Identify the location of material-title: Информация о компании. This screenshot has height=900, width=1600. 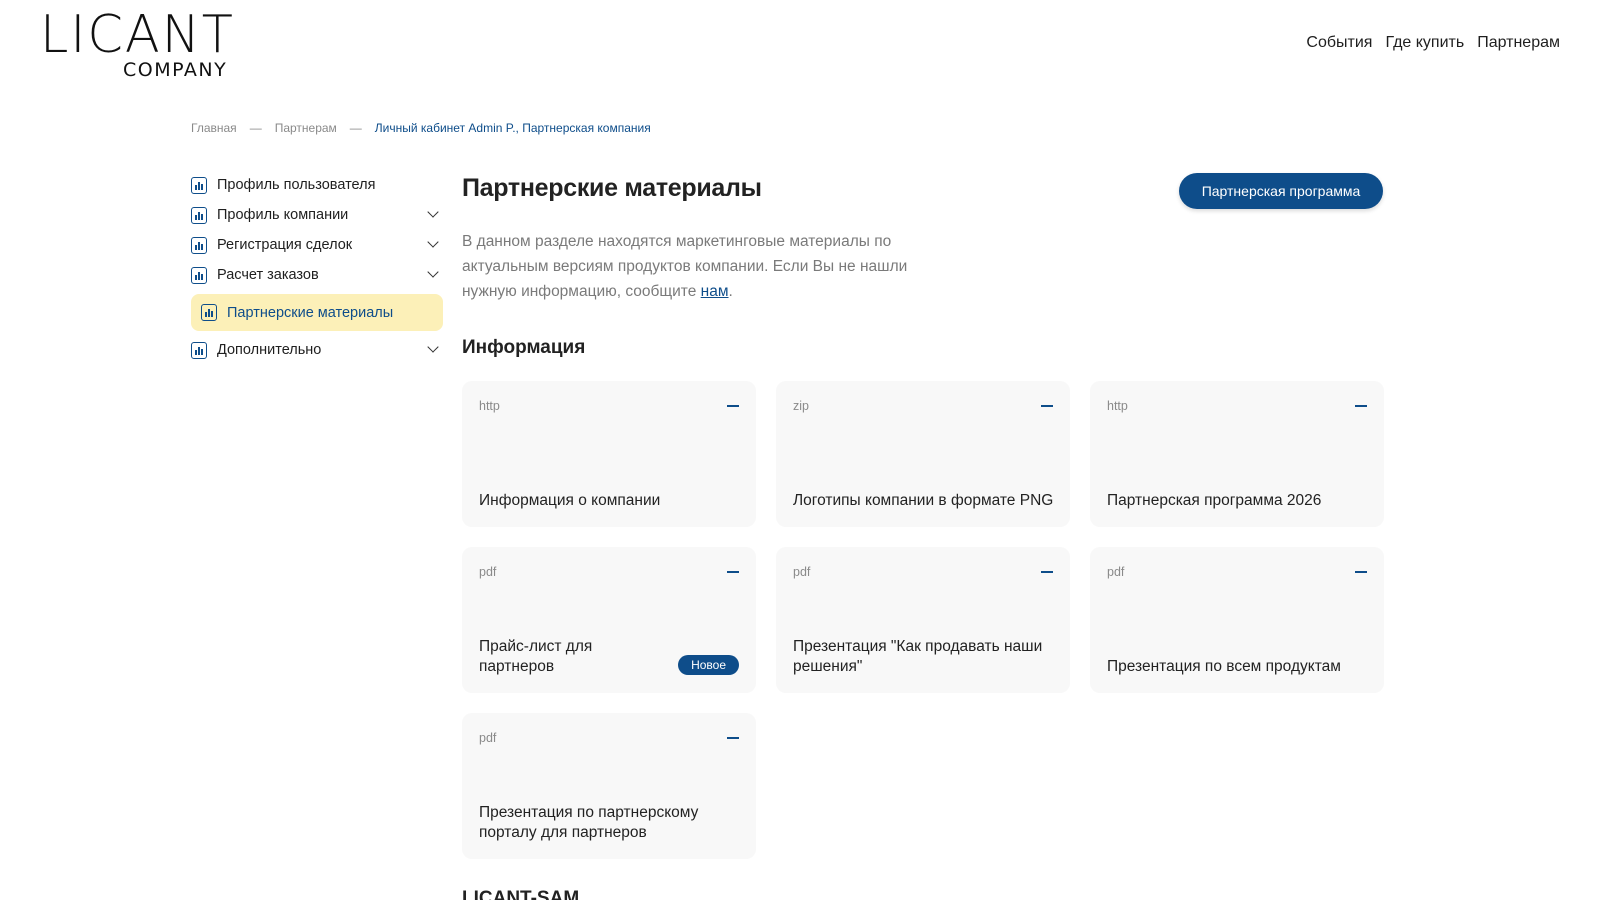
(570, 500).